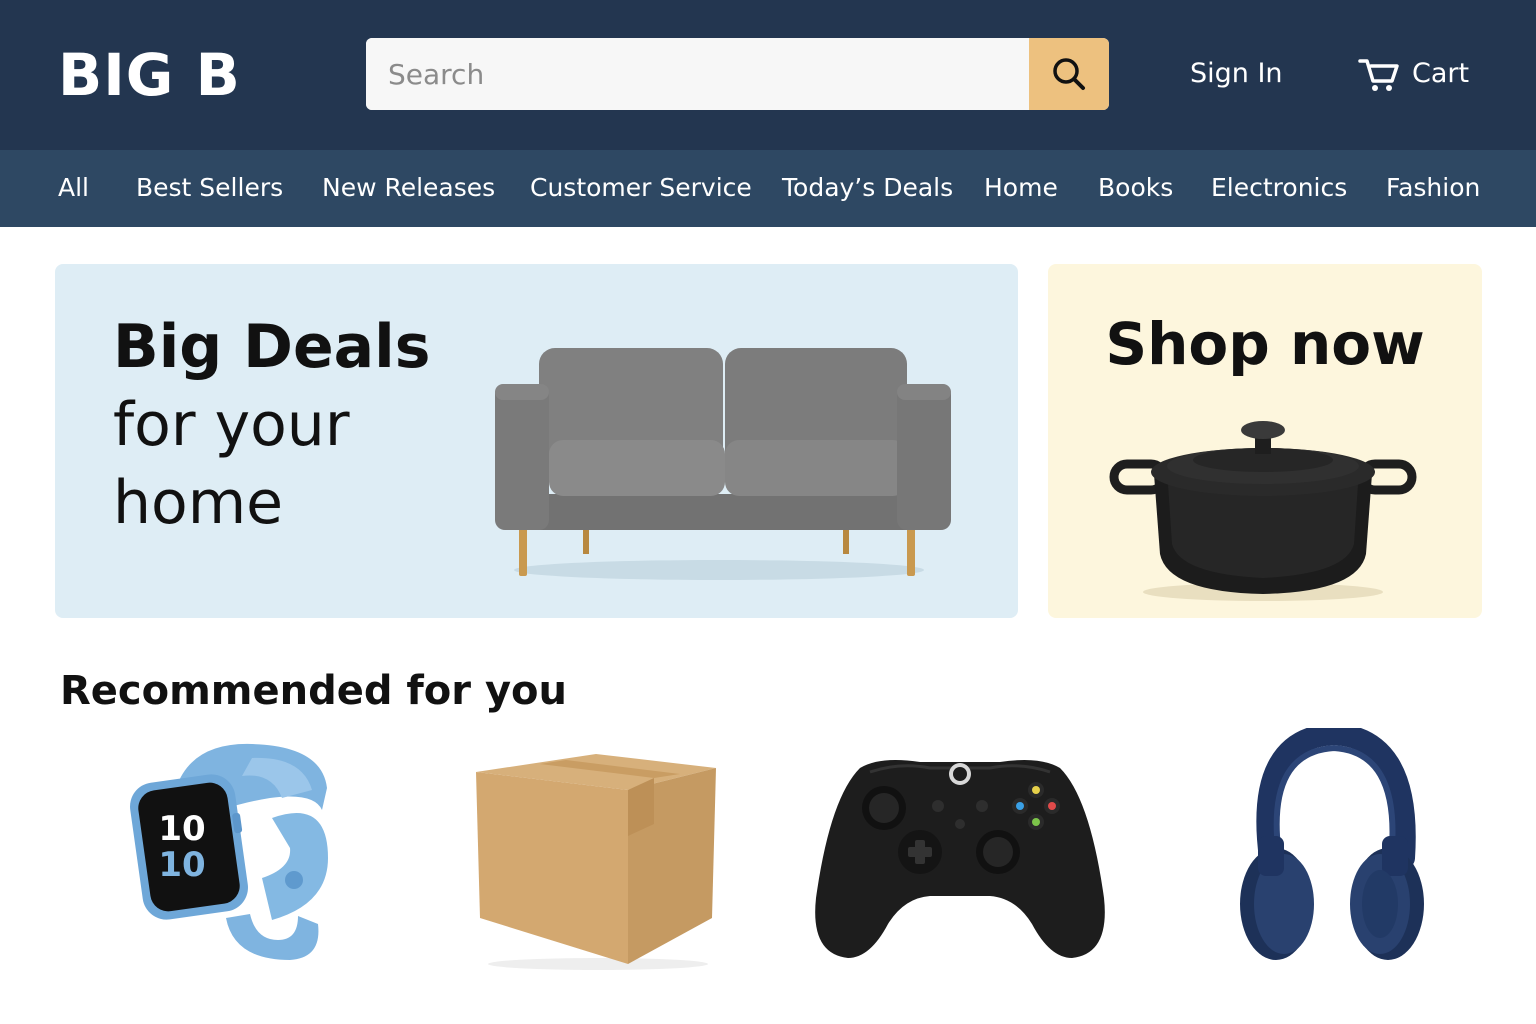 The height and width of the screenshot is (1024, 1536). I want to click on smartwatch-image: 10 10, so click(229, 851).